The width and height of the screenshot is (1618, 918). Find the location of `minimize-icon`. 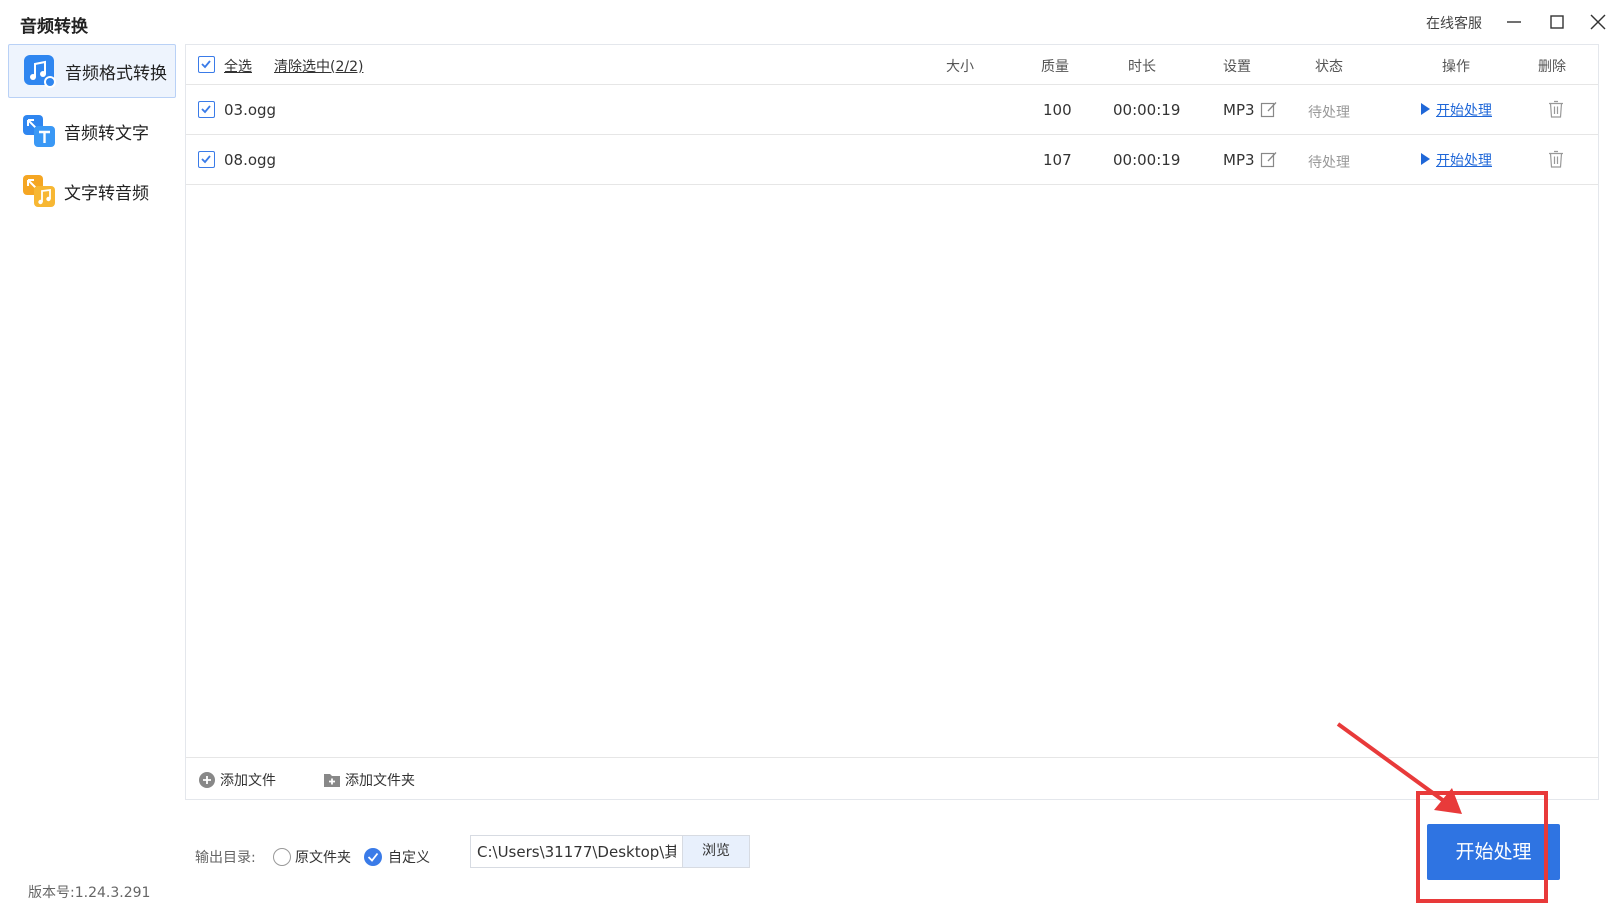

minimize-icon is located at coordinates (1514, 22).